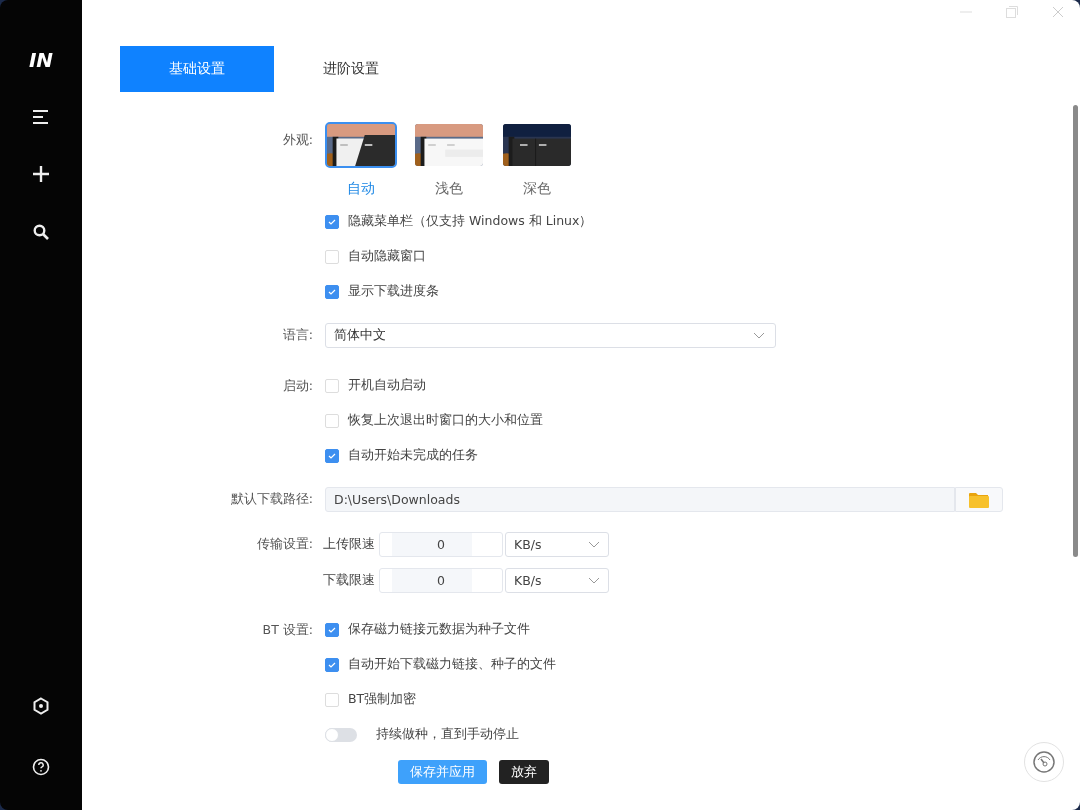 Image resolution: width=1080 pixels, height=810 pixels. What do you see at coordinates (297, 140) in the screenshot?
I see `field-label: 外观:` at bounding box center [297, 140].